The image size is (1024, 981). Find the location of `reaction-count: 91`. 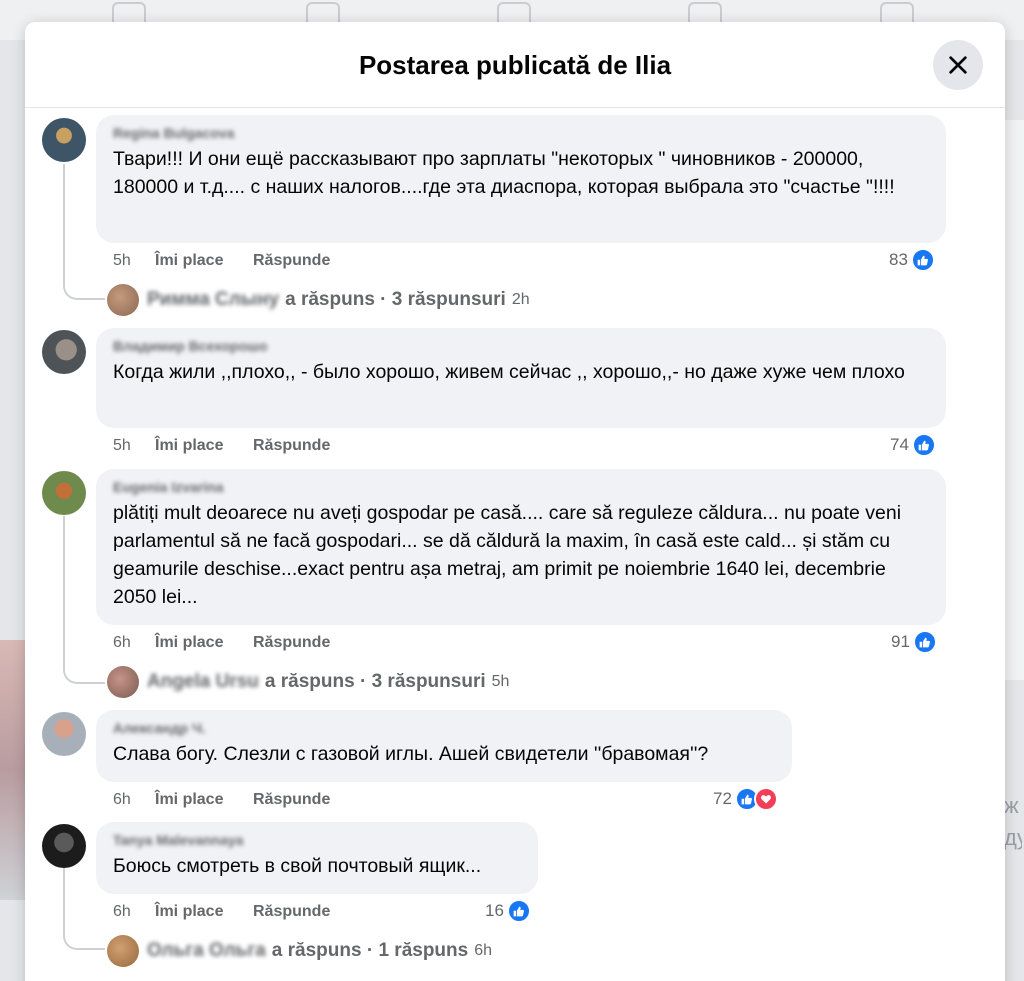

reaction-count: 91 is located at coordinates (900, 641).